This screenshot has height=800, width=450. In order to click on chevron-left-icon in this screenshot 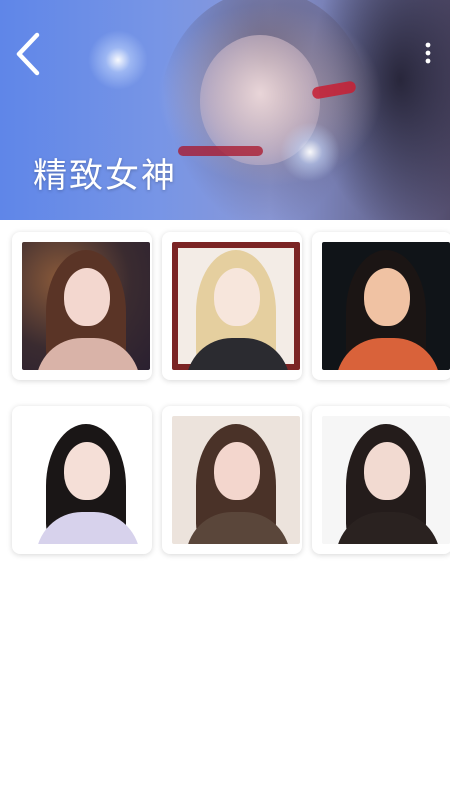, I will do `click(28, 54)`.